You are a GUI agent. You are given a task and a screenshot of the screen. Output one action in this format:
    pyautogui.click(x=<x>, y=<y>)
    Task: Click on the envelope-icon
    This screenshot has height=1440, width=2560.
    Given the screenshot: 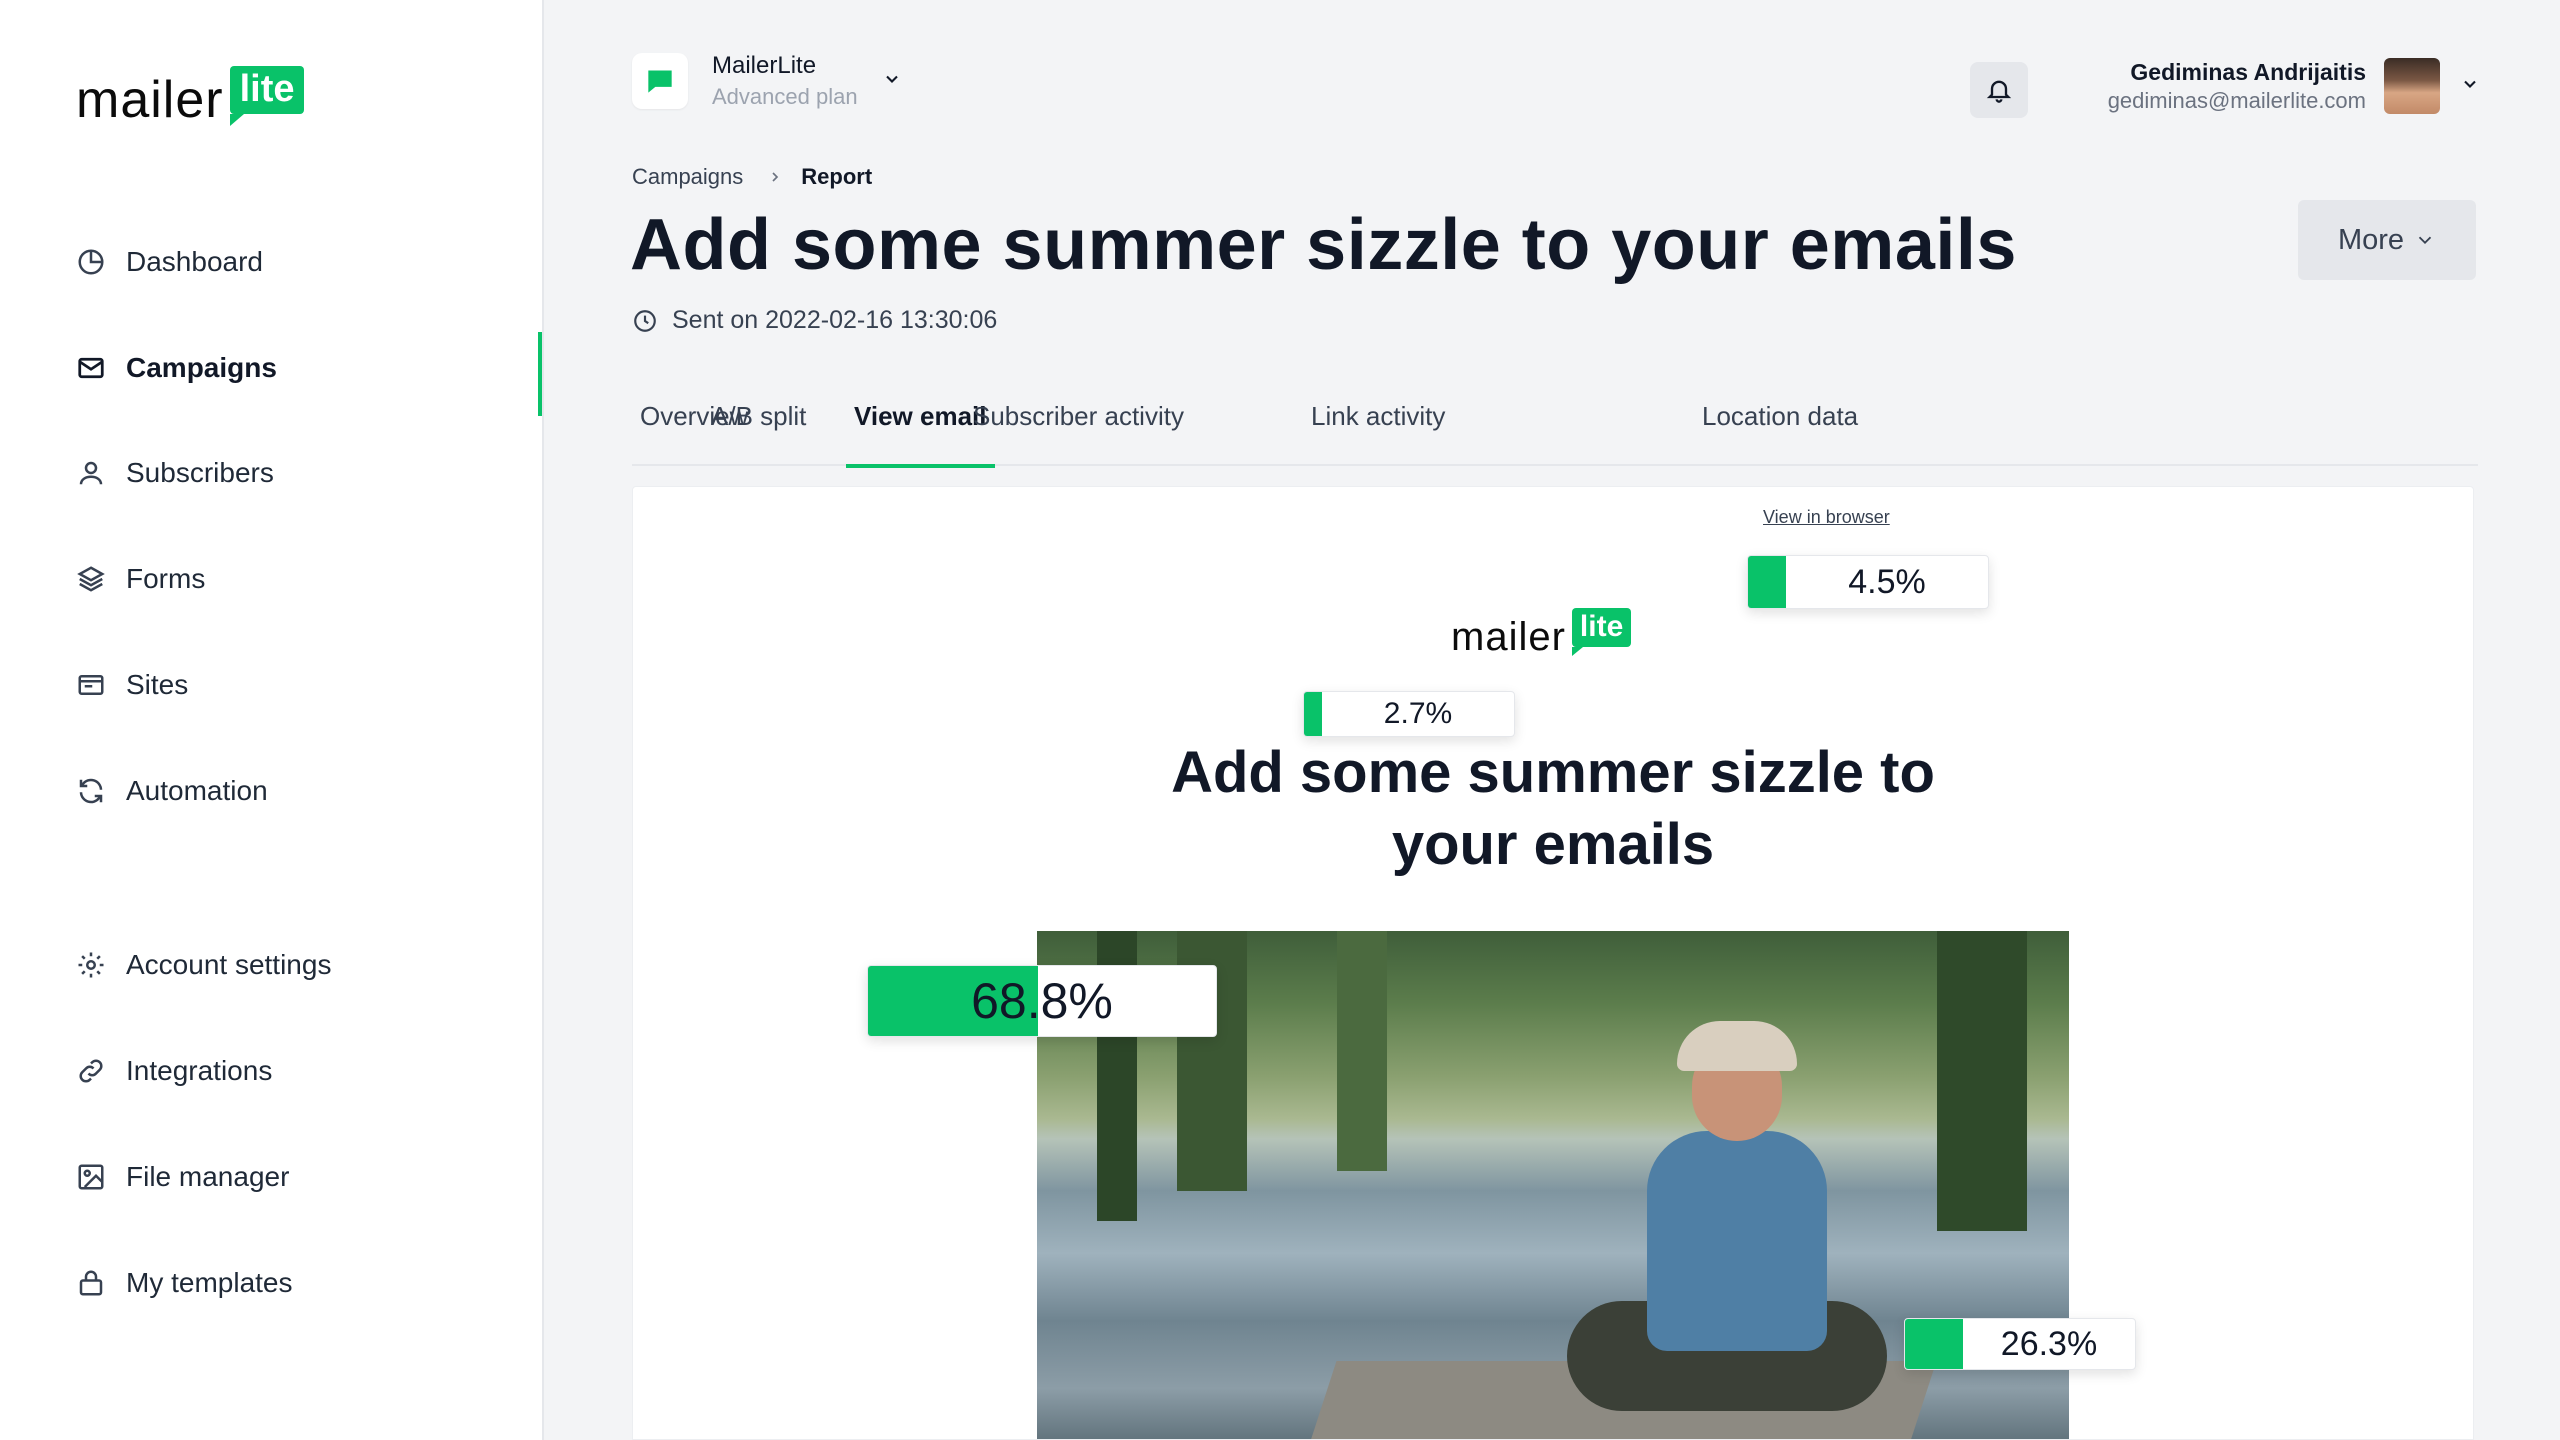 What is the action you would take?
    pyautogui.click(x=91, y=368)
    